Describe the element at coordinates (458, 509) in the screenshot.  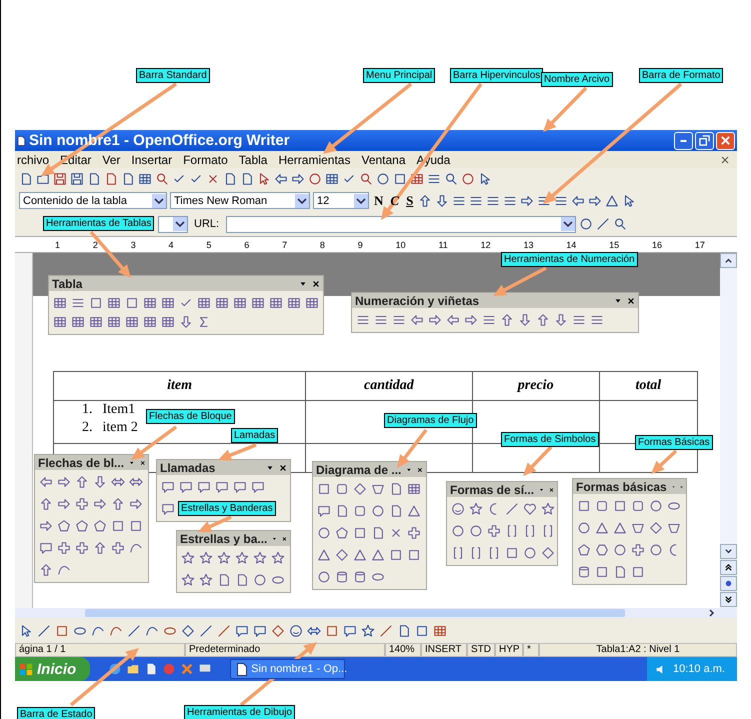
I see `smiley-icon` at that location.